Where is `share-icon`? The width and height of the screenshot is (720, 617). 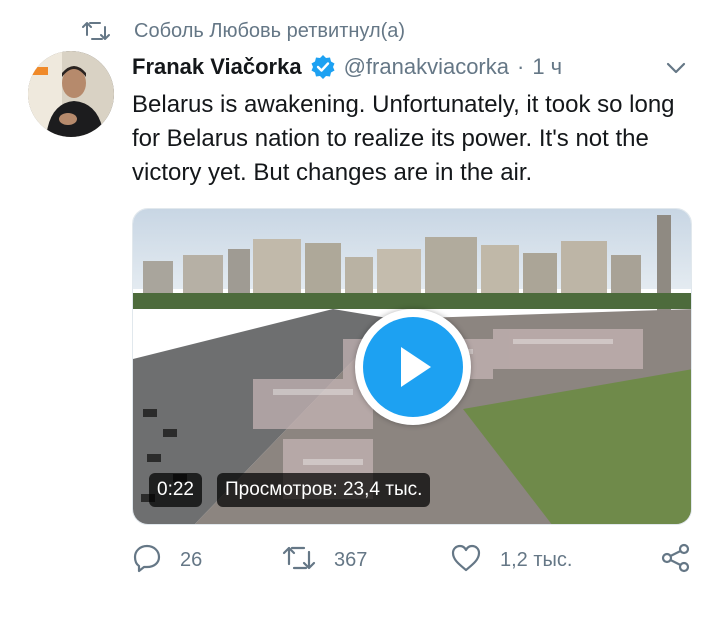
share-icon is located at coordinates (676, 560).